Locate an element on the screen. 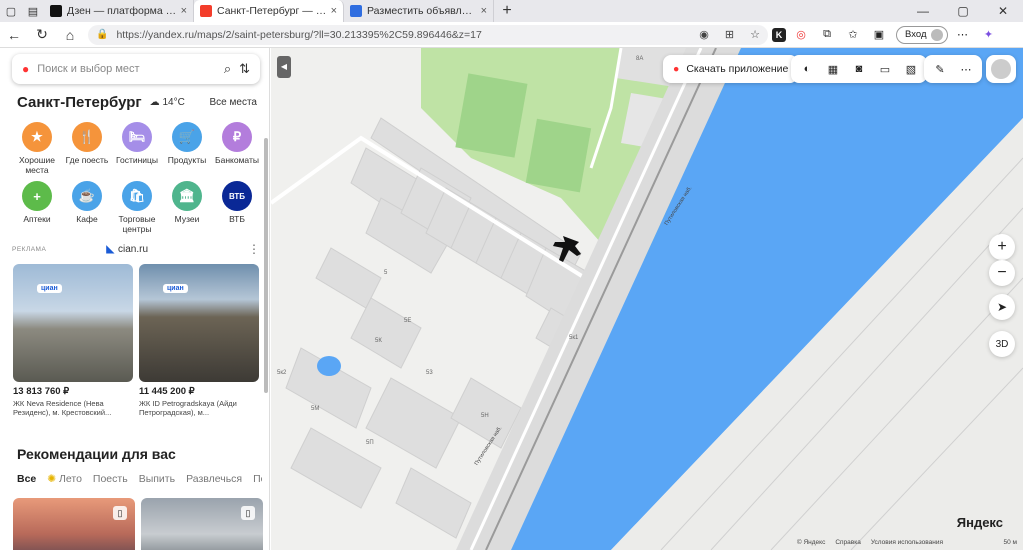  lock-icon: 🔒 is located at coordinates (102, 34).